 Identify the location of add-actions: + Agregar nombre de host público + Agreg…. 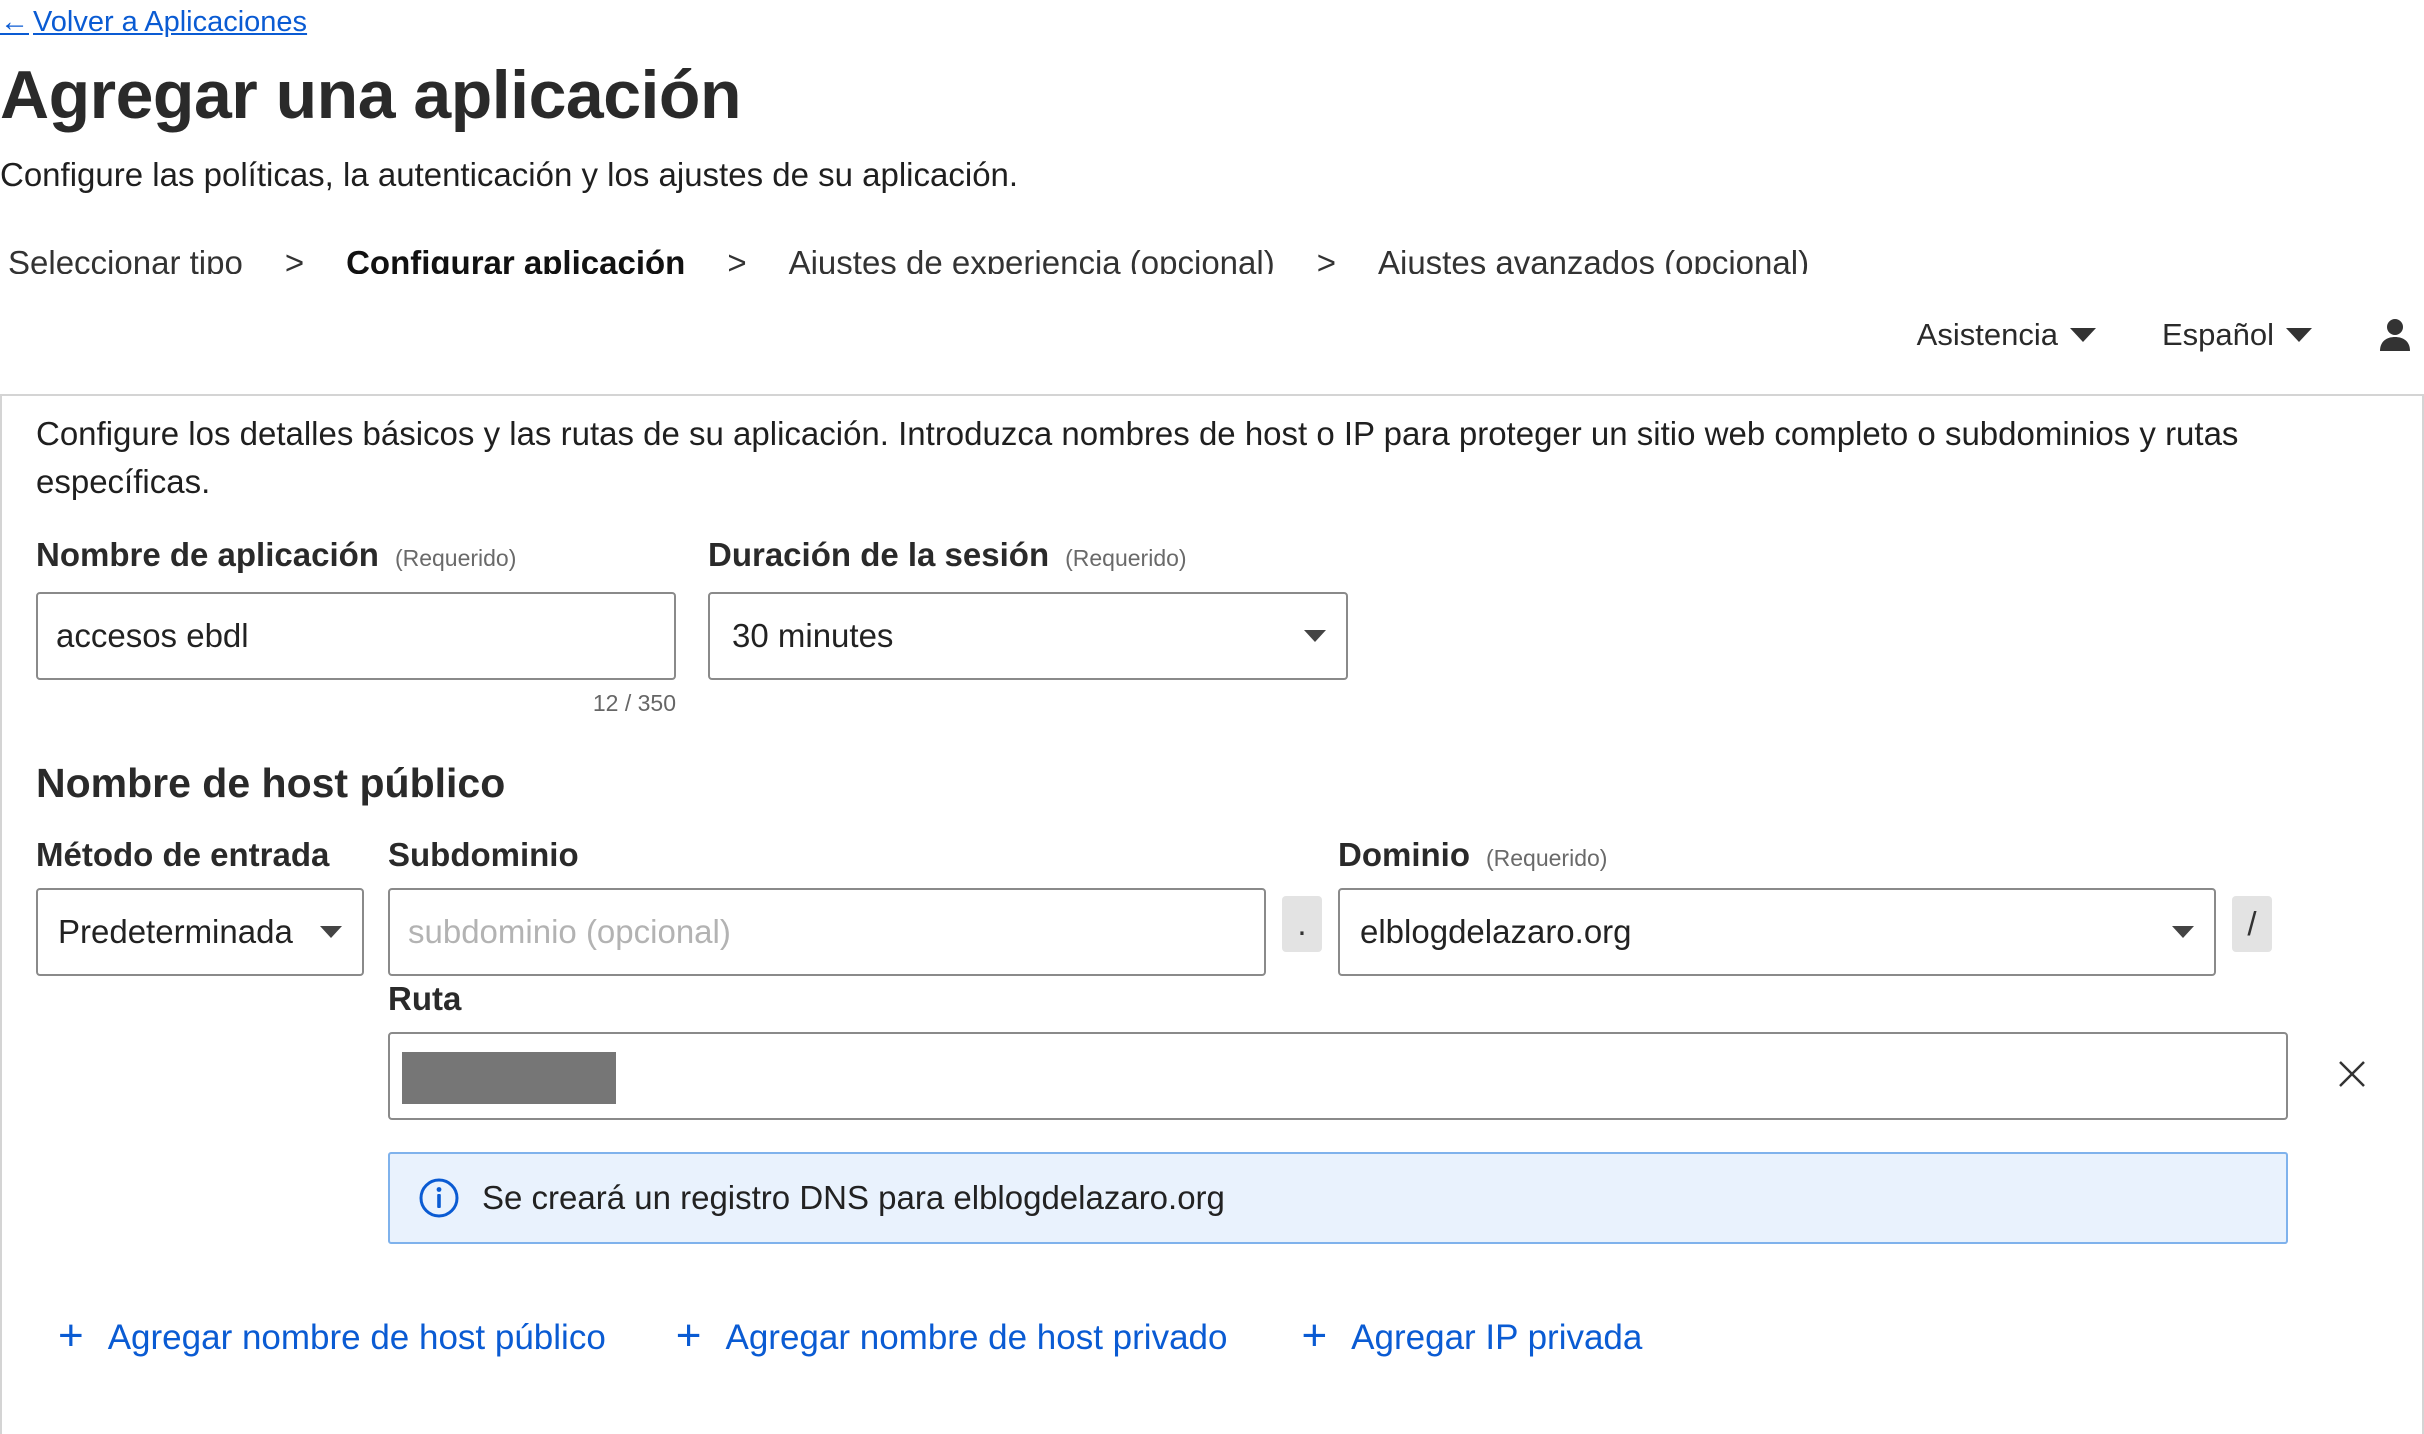
(850, 1336).